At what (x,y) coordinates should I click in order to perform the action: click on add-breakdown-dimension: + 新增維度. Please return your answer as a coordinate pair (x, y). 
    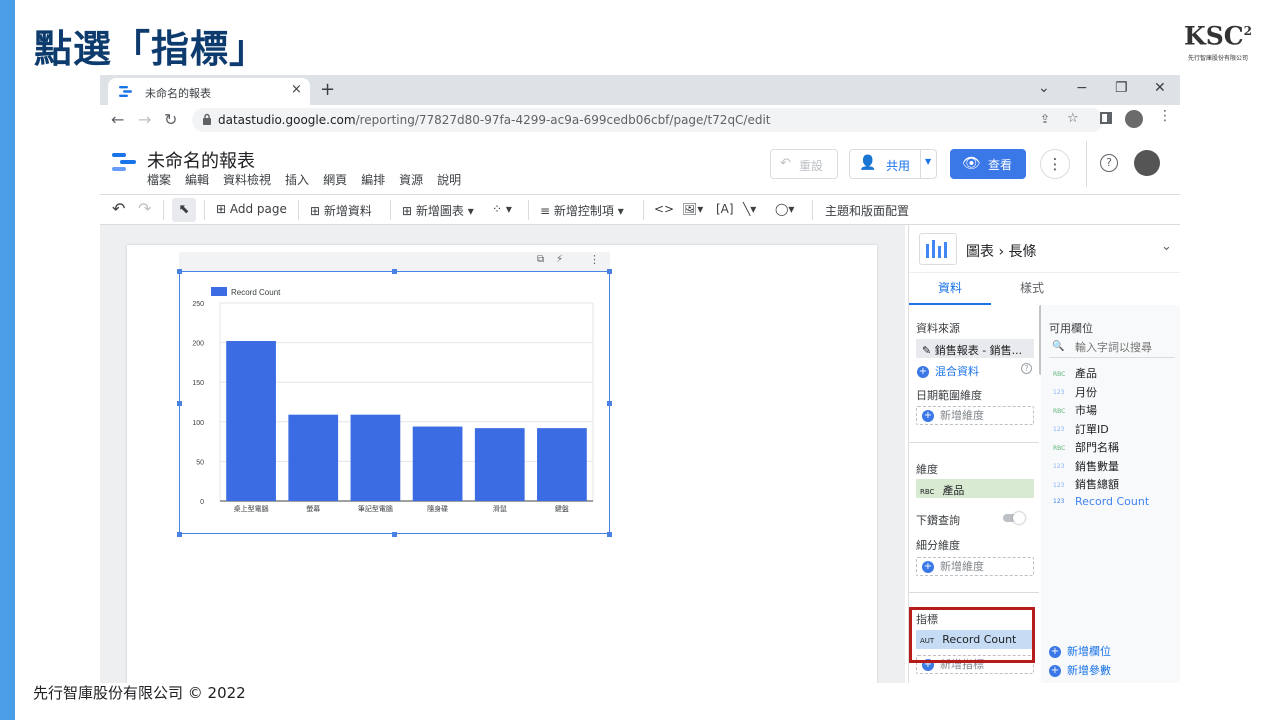
    Looking at the image, I should click on (975, 566).